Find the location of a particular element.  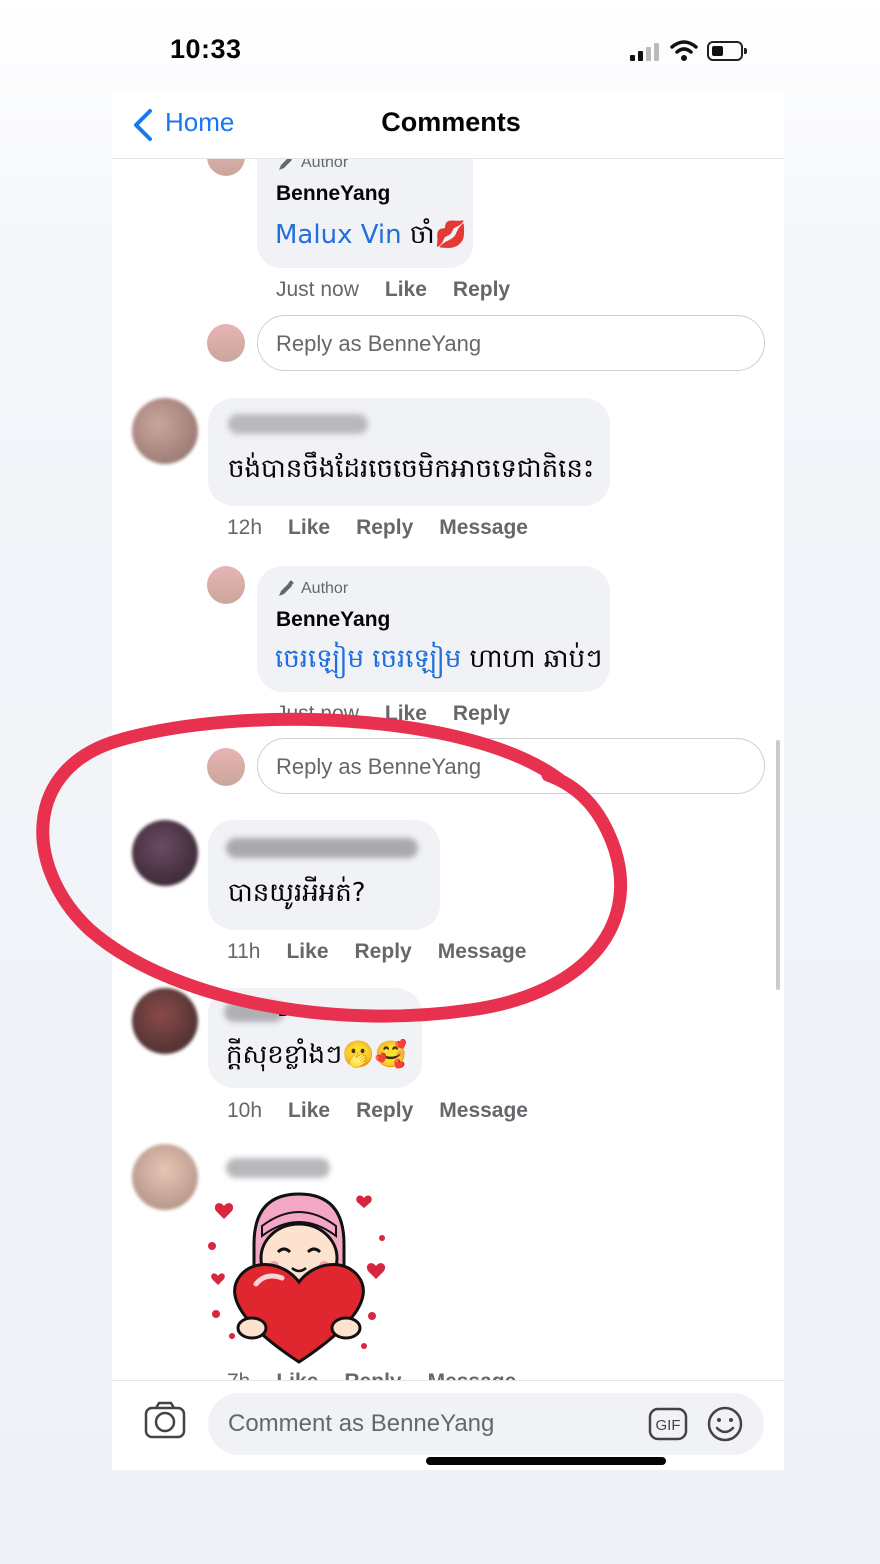

status-time: 10:33 is located at coordinates (206, 49).